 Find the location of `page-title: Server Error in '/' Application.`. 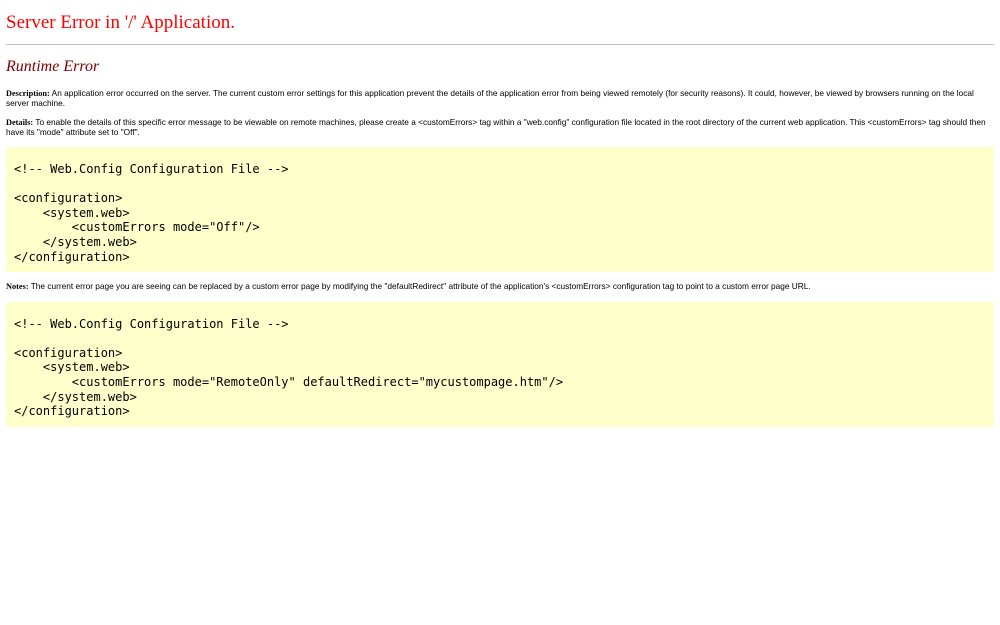

page-title: Server Error in '/' Application. is located at coordinates (120, 22).